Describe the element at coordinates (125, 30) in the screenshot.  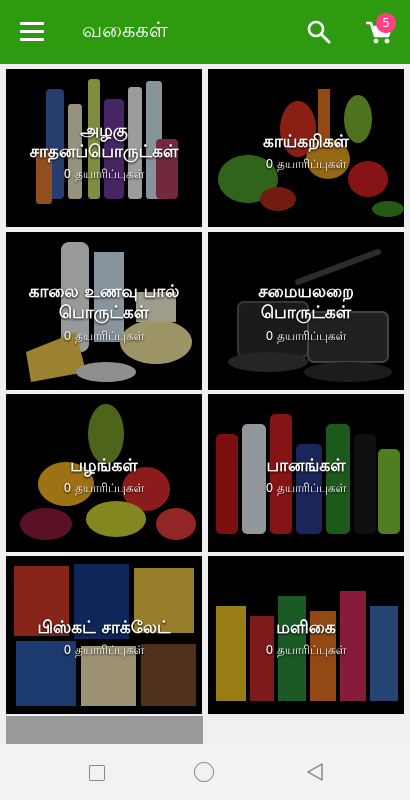
I see `page-title: வகைகள்` at that location.